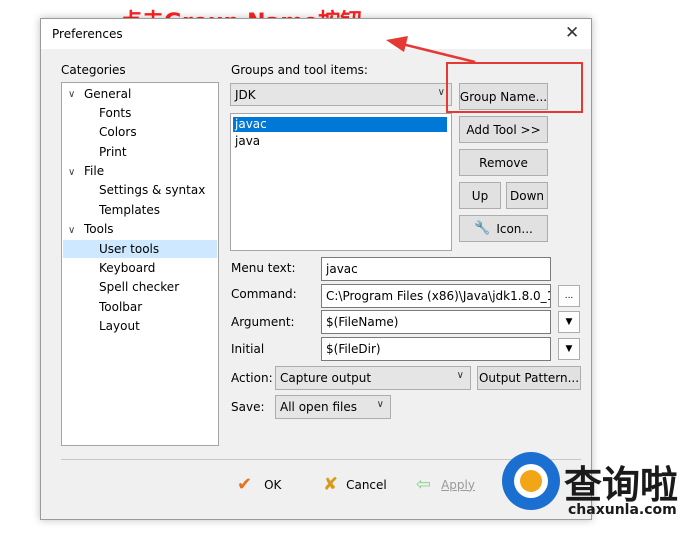  What do you see at coordinates (527, 195) in the screenshot?
I see `down-button: Down` at bounding box center [527, 195].